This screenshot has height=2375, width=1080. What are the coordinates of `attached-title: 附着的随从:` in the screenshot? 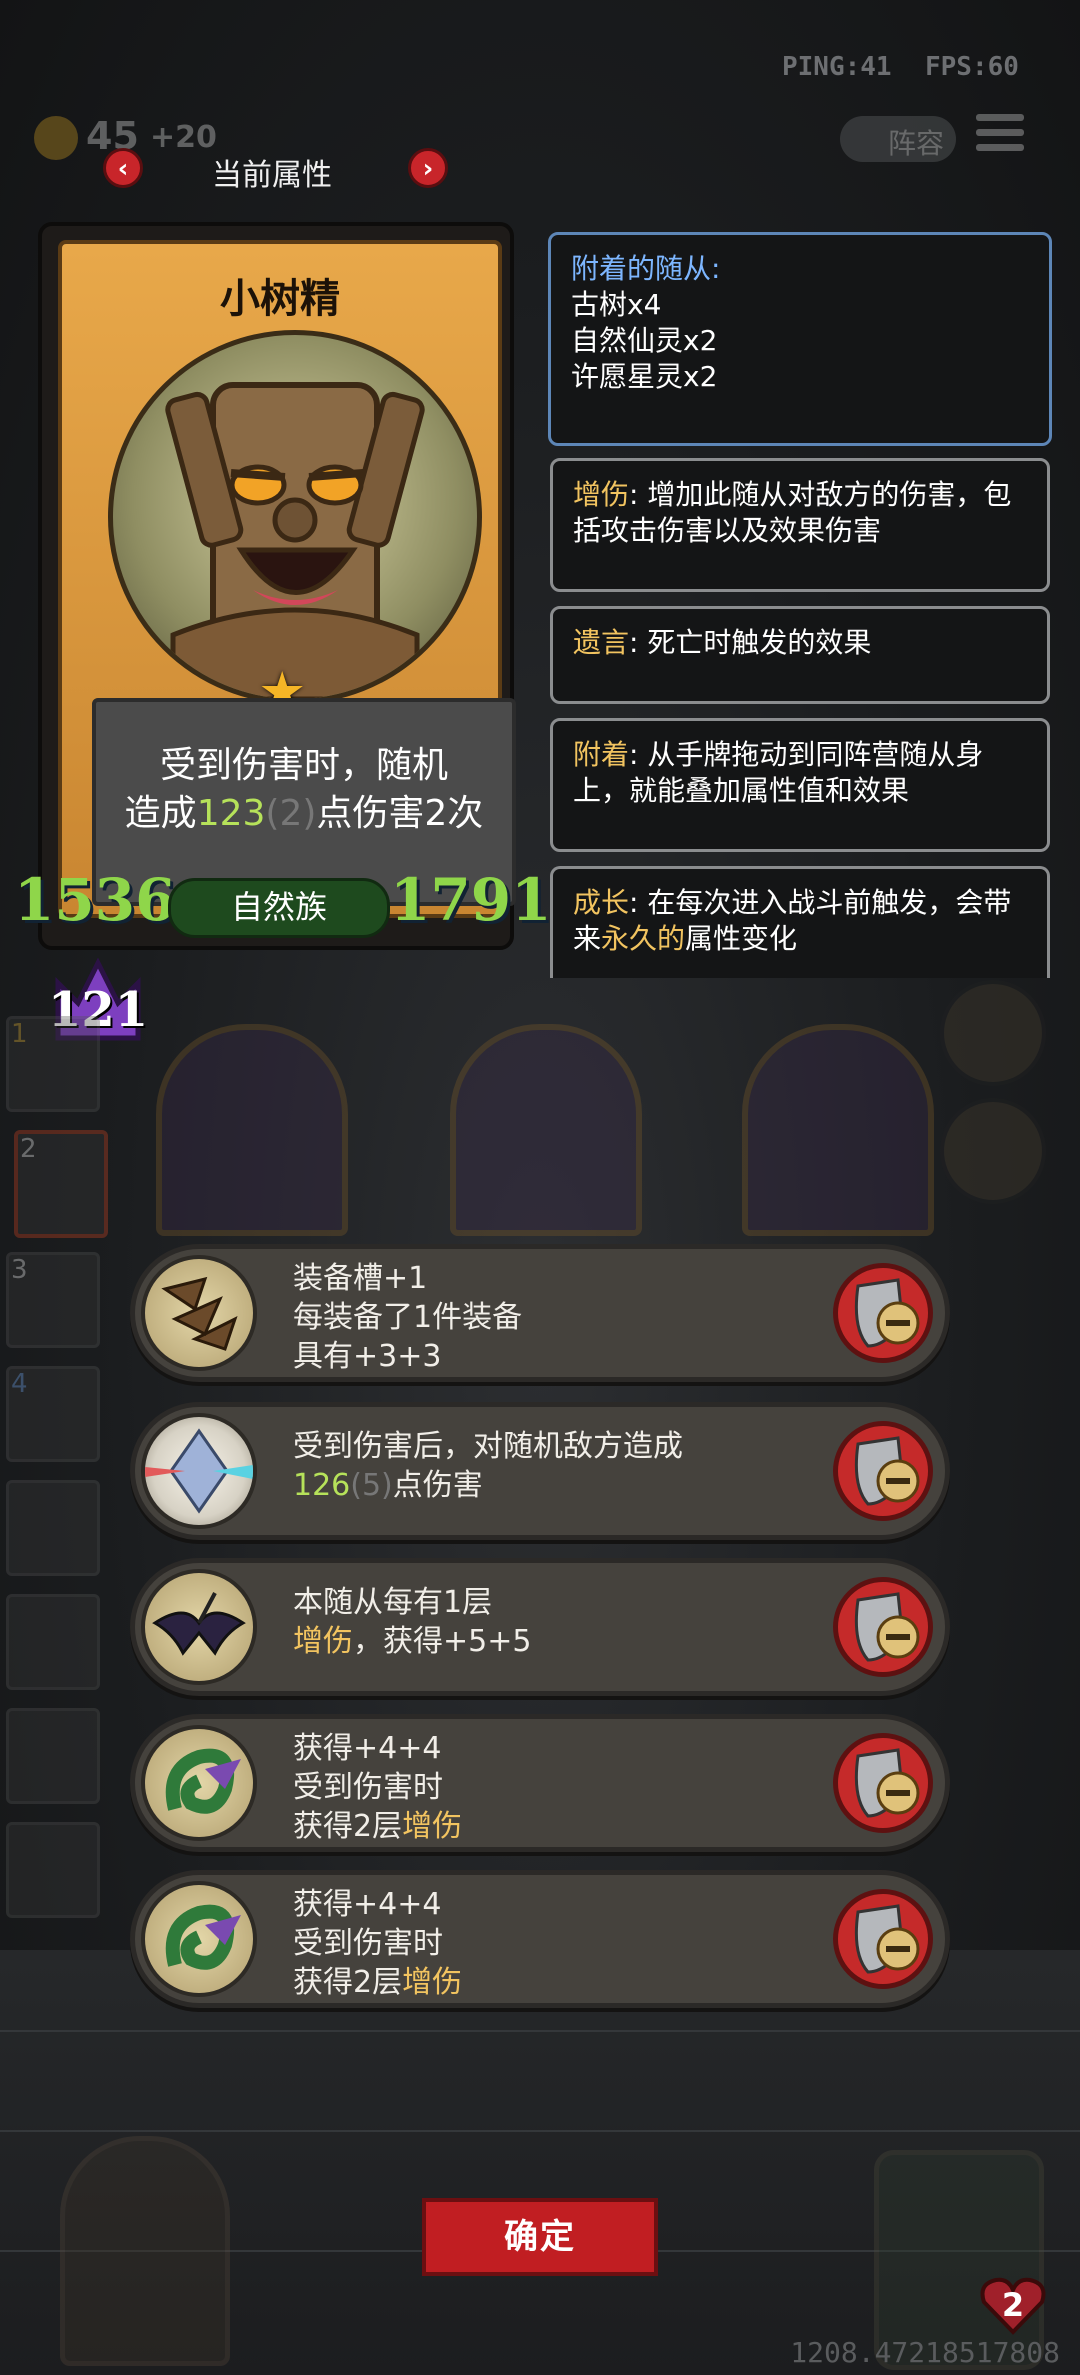 It's located at (646, 268).